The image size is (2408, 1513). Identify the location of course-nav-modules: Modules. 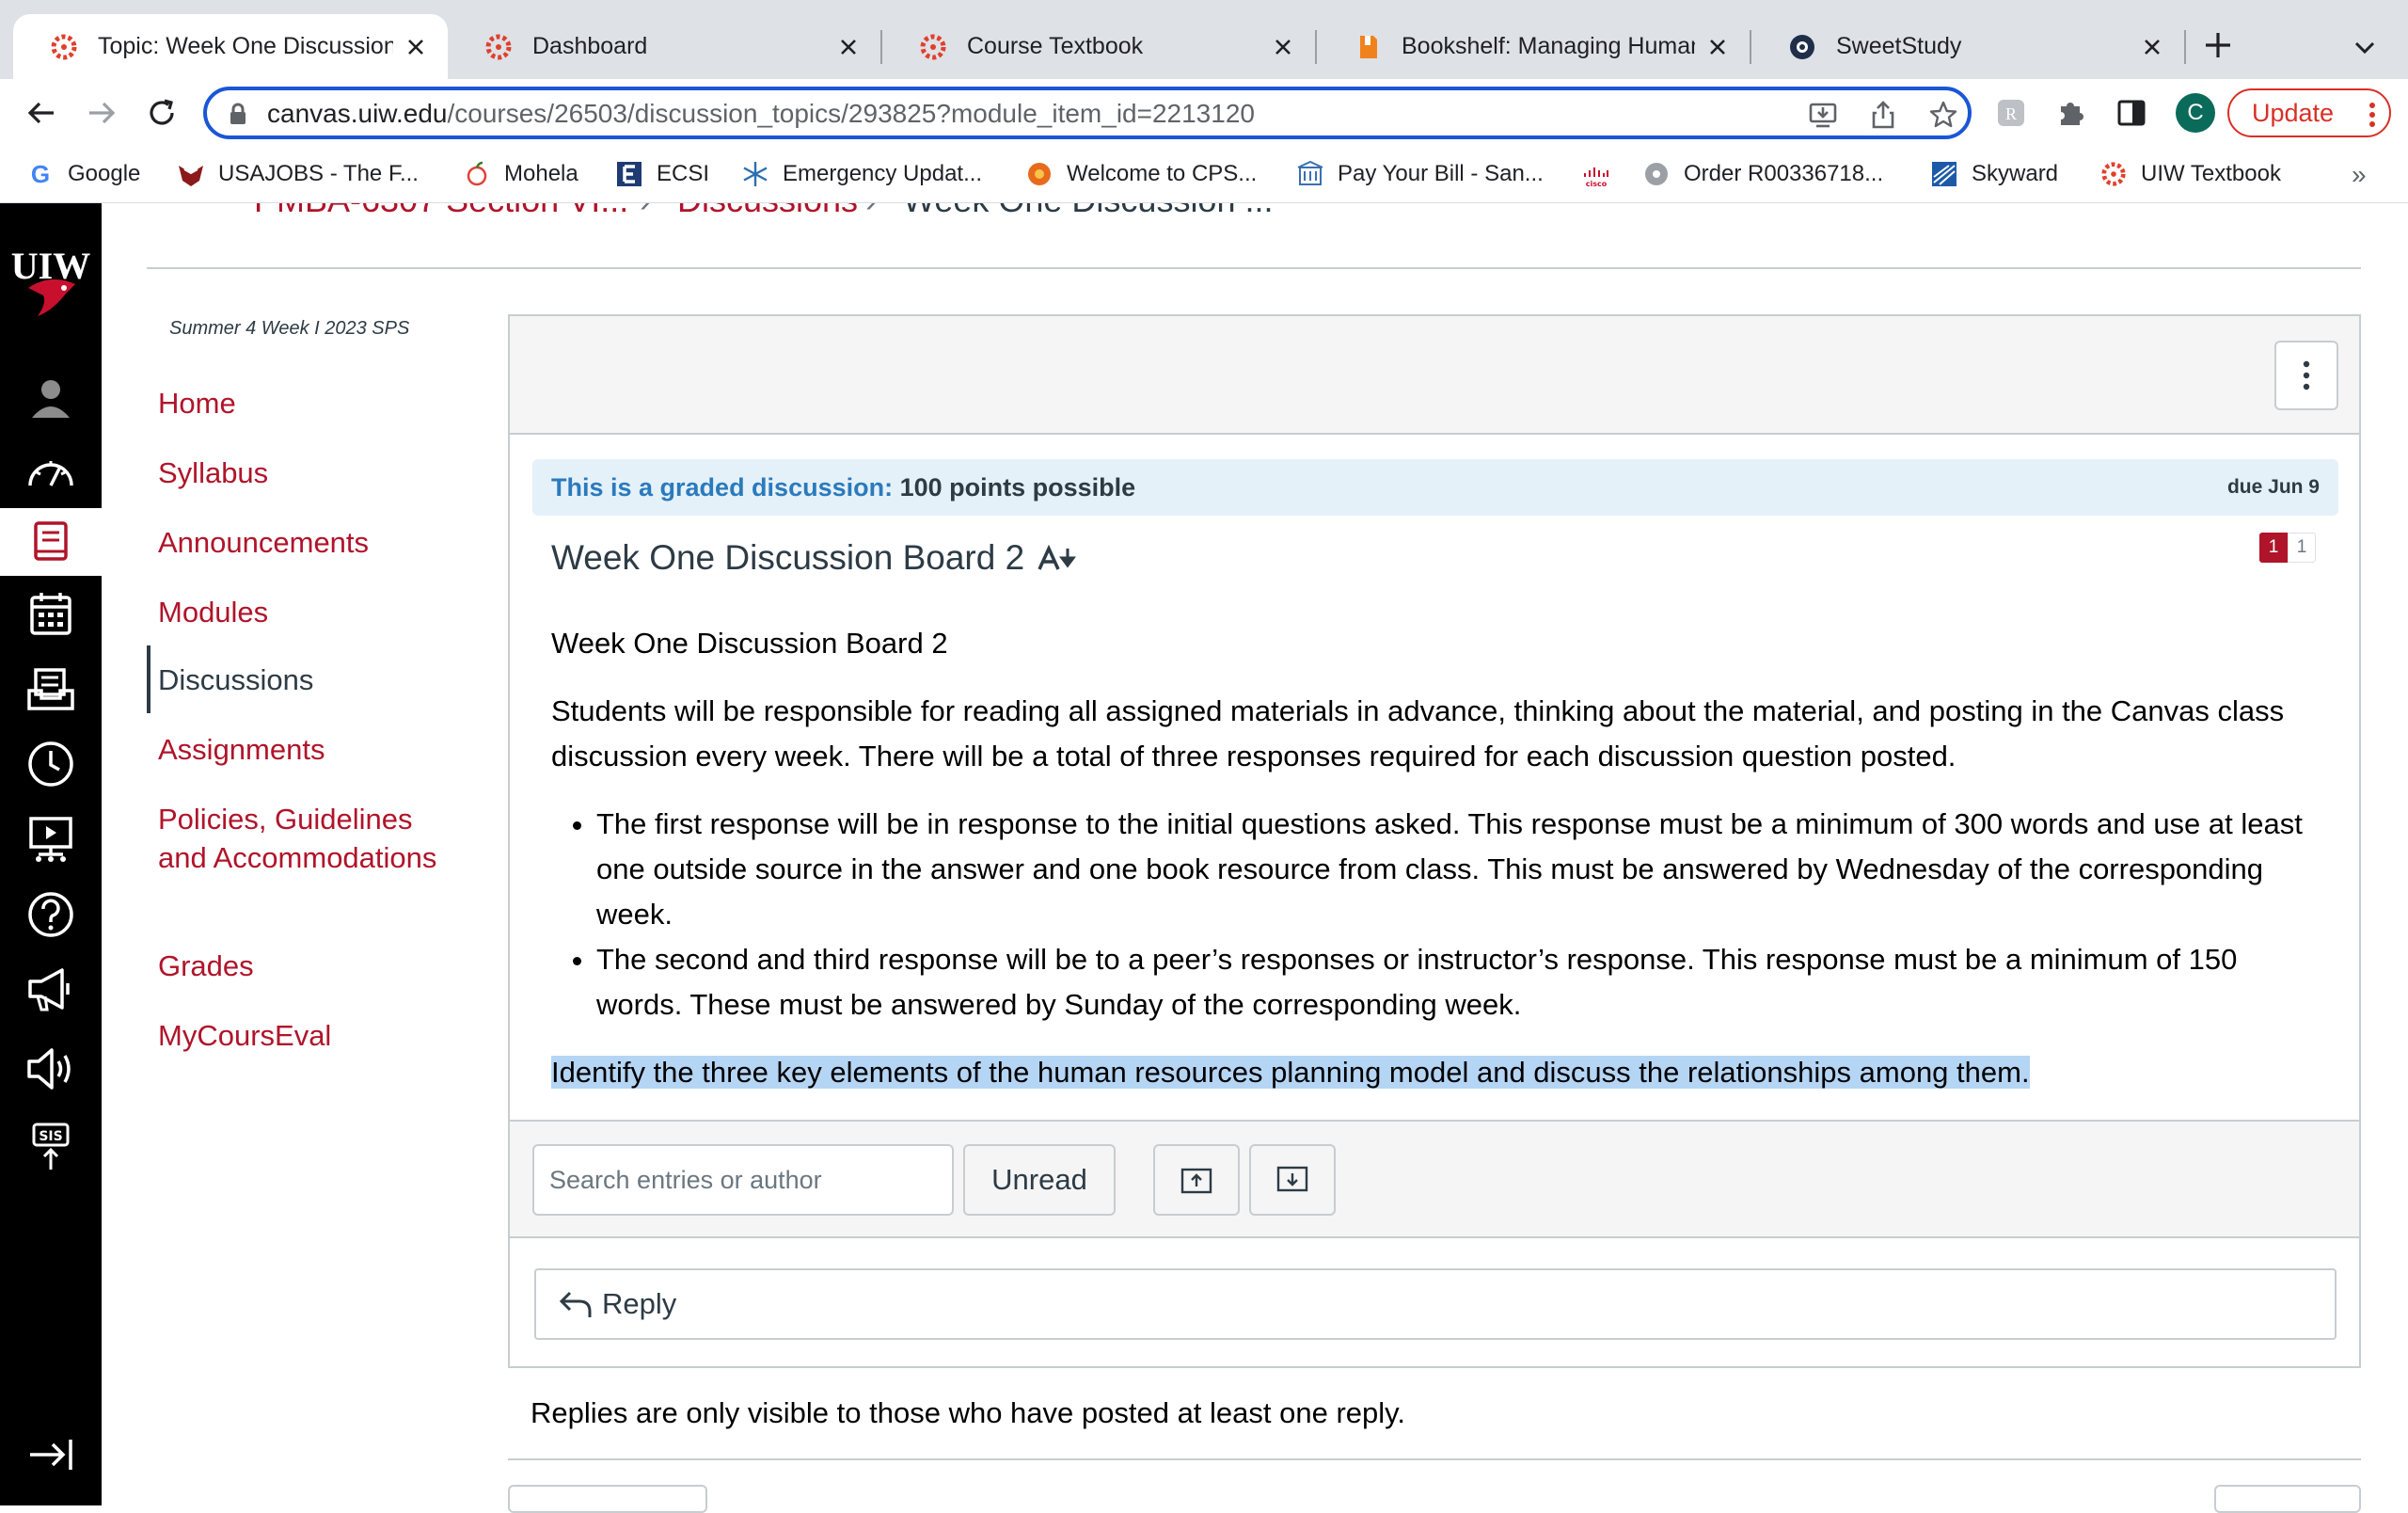
(213, 612).